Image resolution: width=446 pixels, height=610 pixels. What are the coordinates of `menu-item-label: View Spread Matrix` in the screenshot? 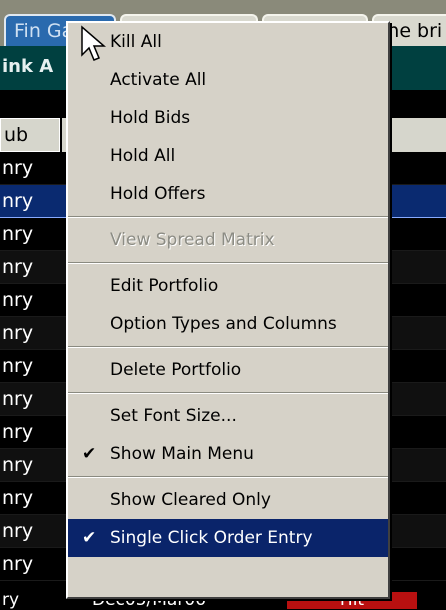 It's located at (192, 240).